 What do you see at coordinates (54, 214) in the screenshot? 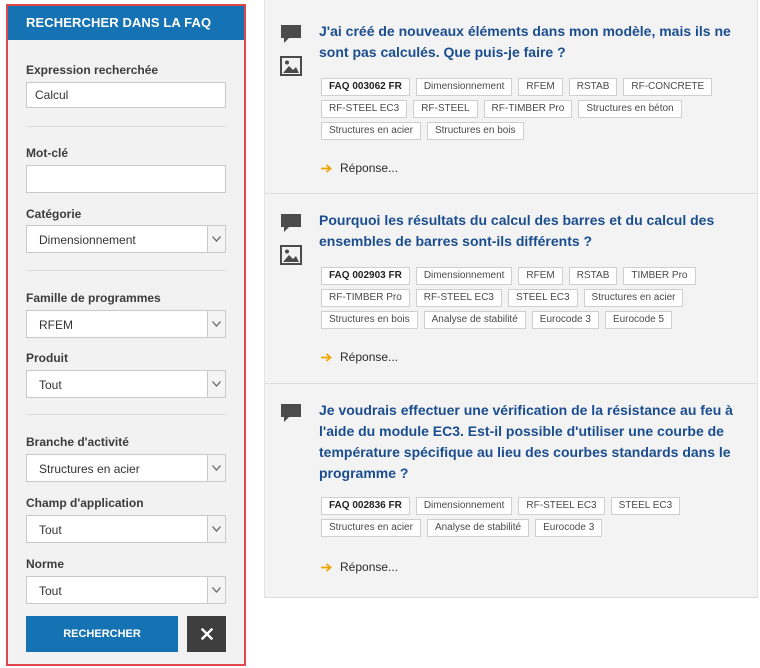
I see `category-label: Catégorie` at bounding box center [54, 214].